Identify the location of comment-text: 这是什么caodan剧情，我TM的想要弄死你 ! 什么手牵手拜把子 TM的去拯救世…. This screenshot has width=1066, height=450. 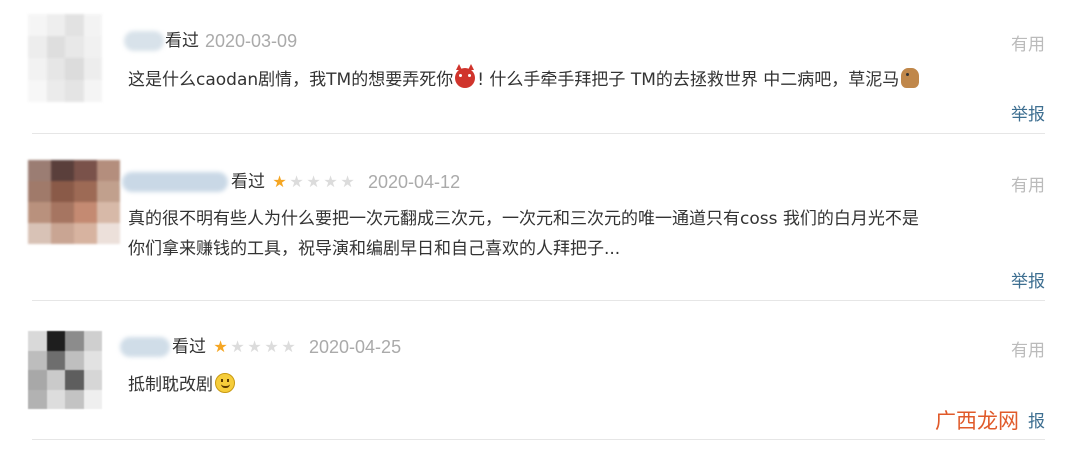
(583, 79).